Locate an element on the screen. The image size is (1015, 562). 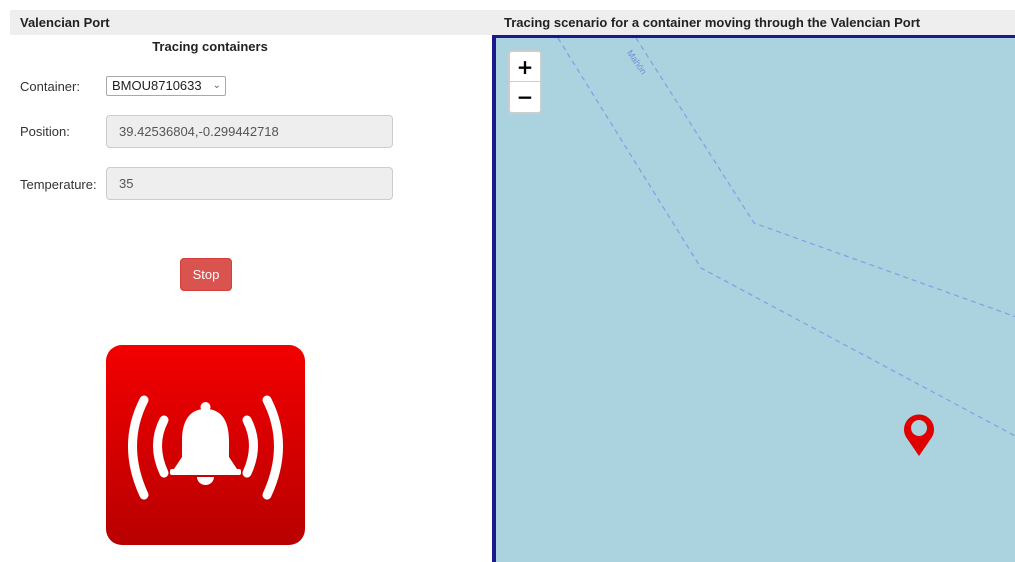
stop-button: Stop is located at coordinates (206, 274).